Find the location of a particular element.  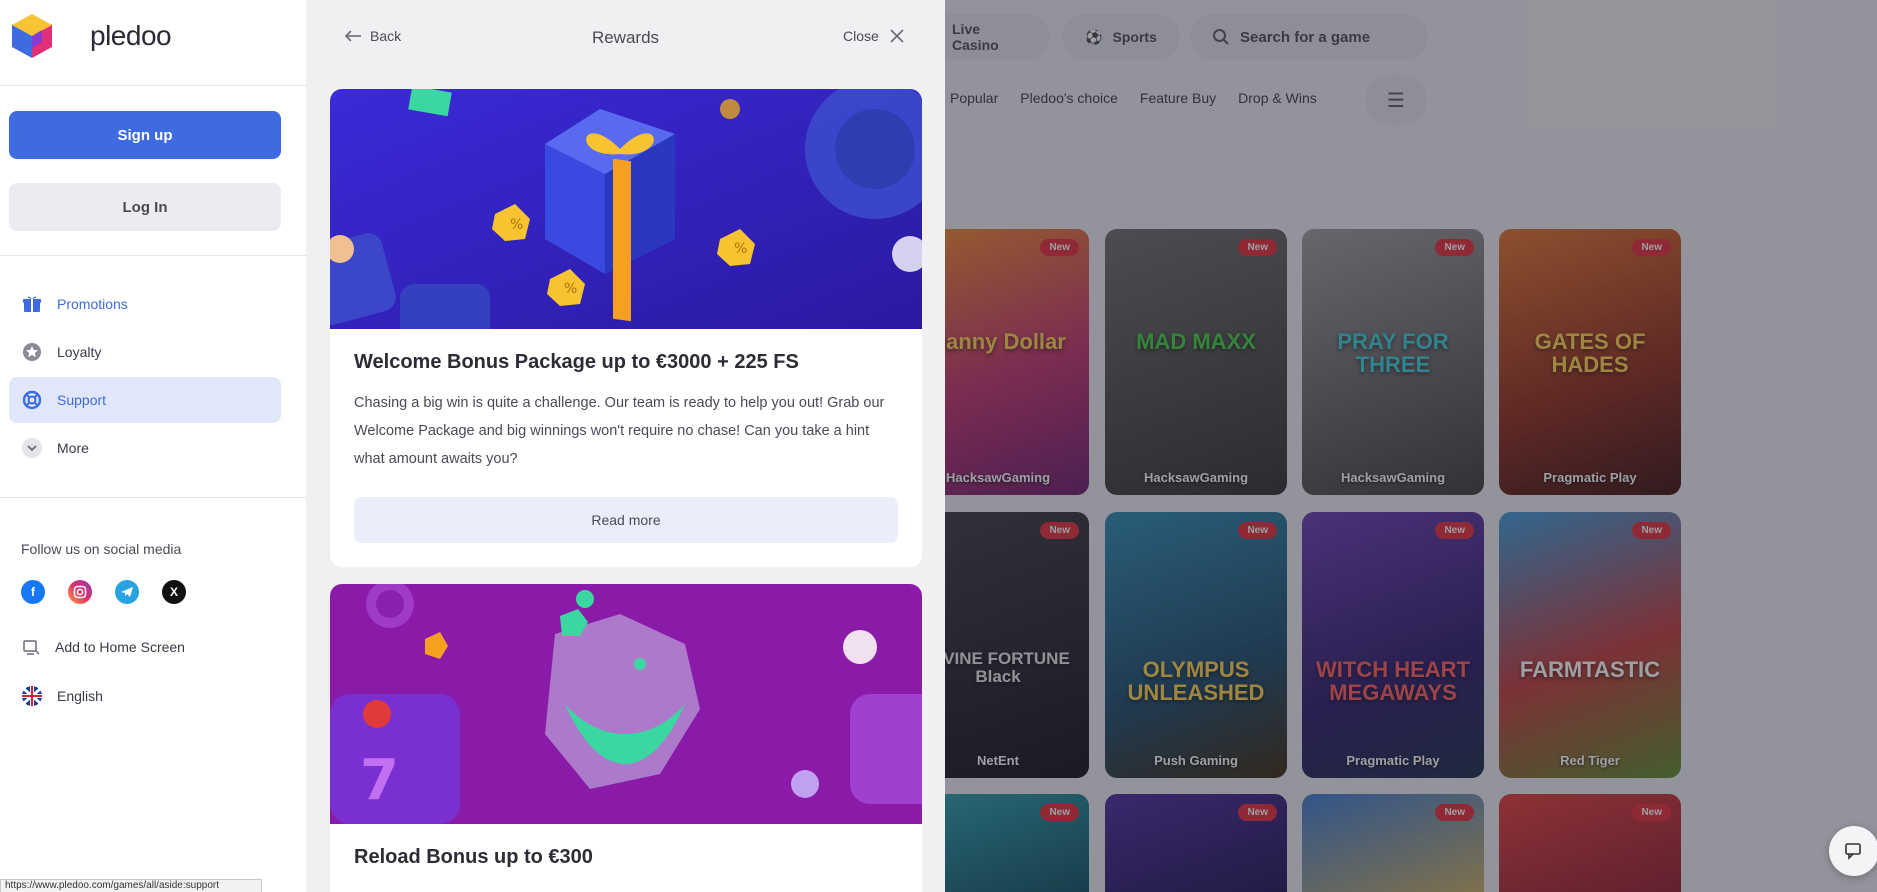

promotion-card: 7 Reload Bonus up to €300 is located at coordinates (626, 738).